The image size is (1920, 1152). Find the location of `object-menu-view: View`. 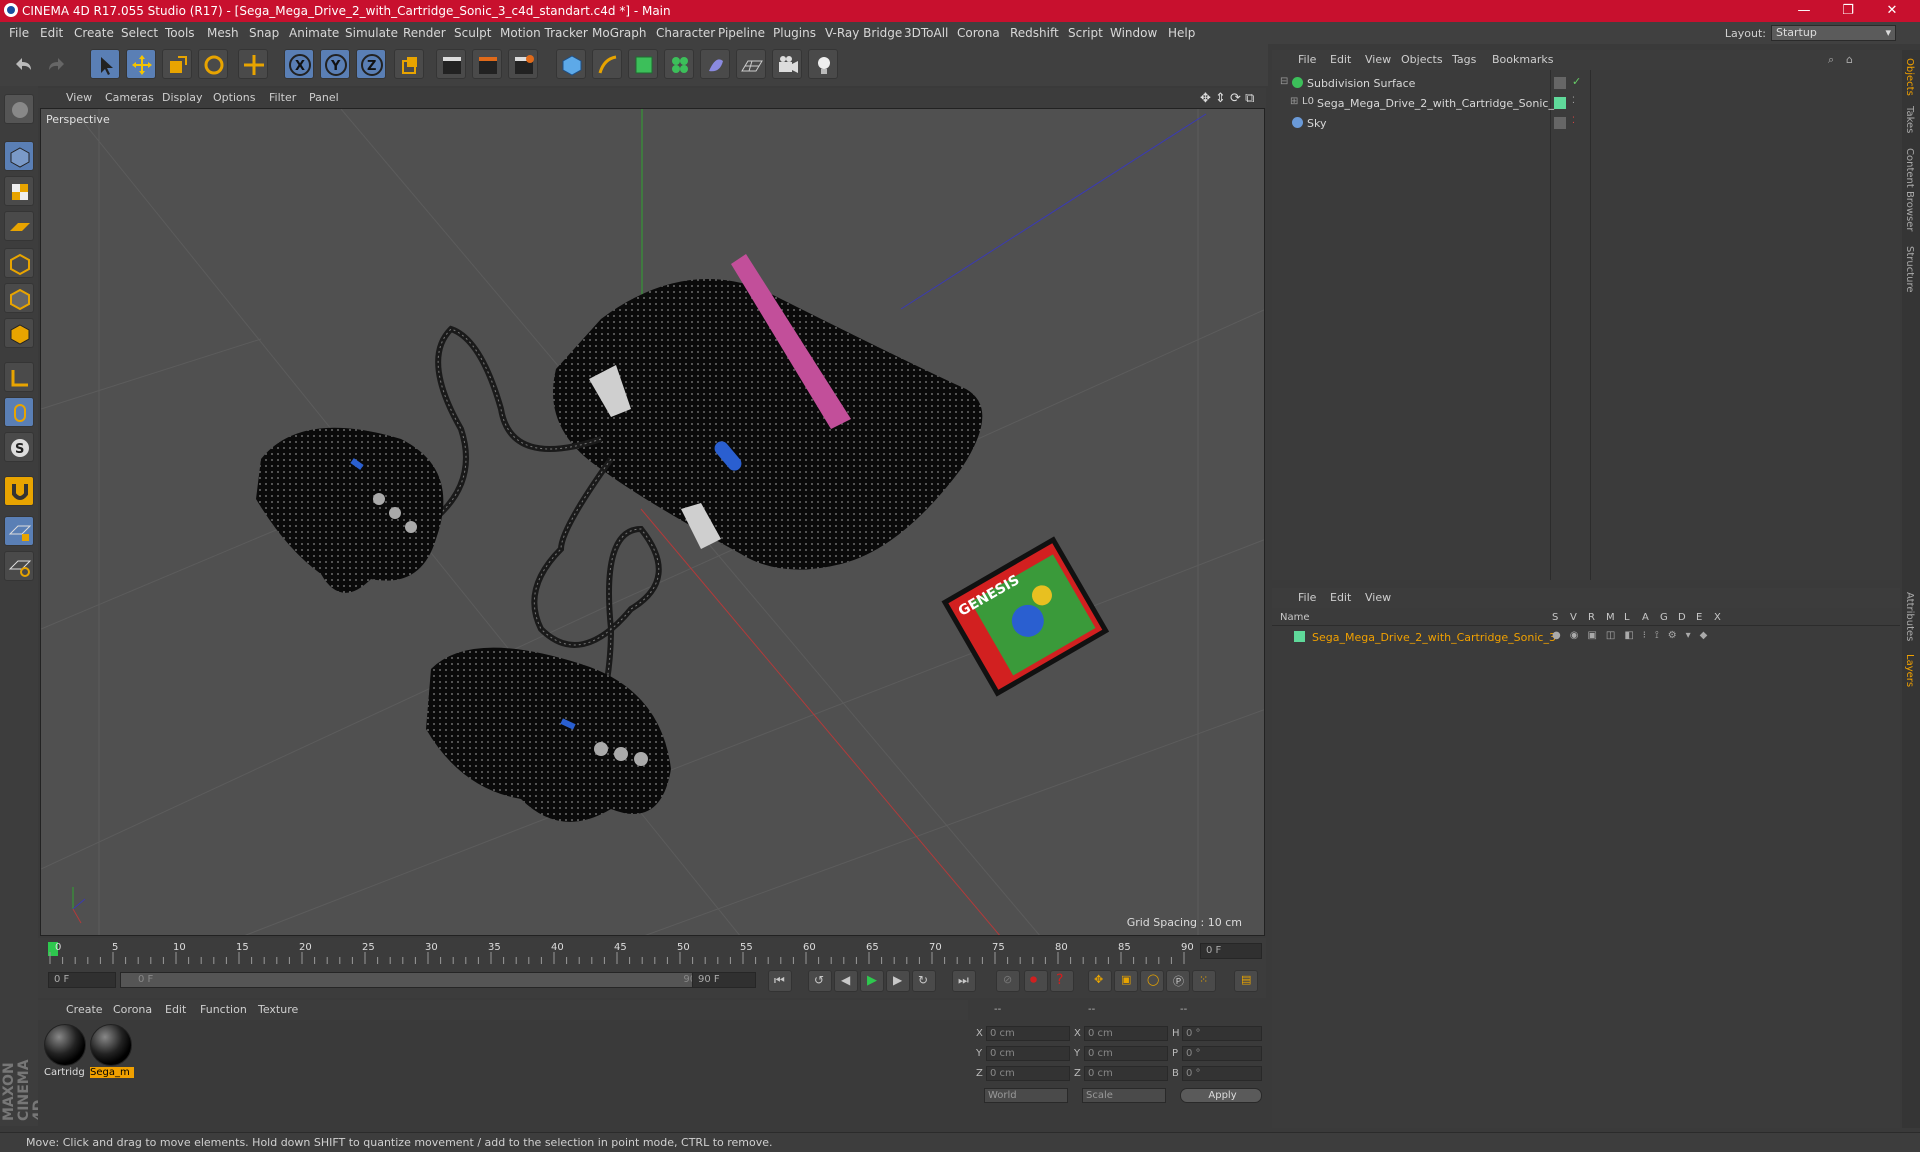

object-menu-view: View is located at coordinates (1378, 59).